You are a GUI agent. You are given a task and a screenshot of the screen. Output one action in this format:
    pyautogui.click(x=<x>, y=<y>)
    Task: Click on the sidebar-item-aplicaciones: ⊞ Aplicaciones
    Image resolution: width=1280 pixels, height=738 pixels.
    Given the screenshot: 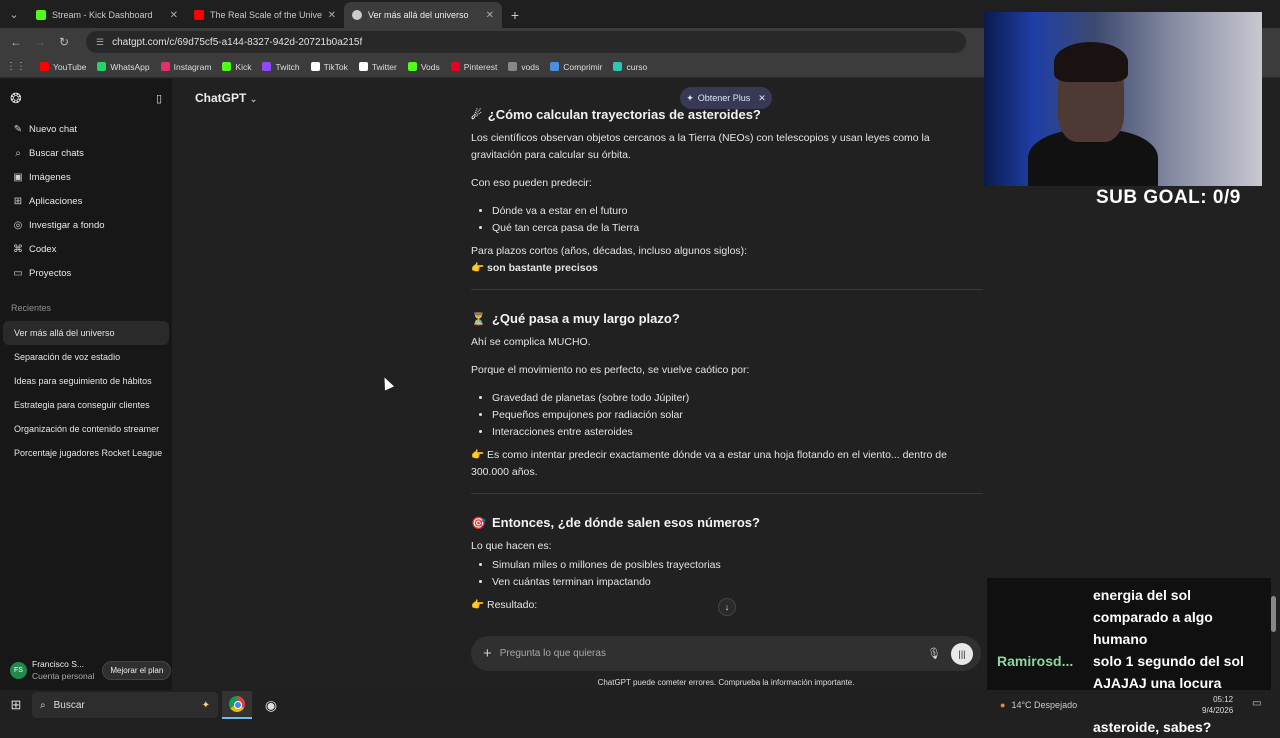 What is the action you would take?
    pyautogui.click(x=86, y=201)
    